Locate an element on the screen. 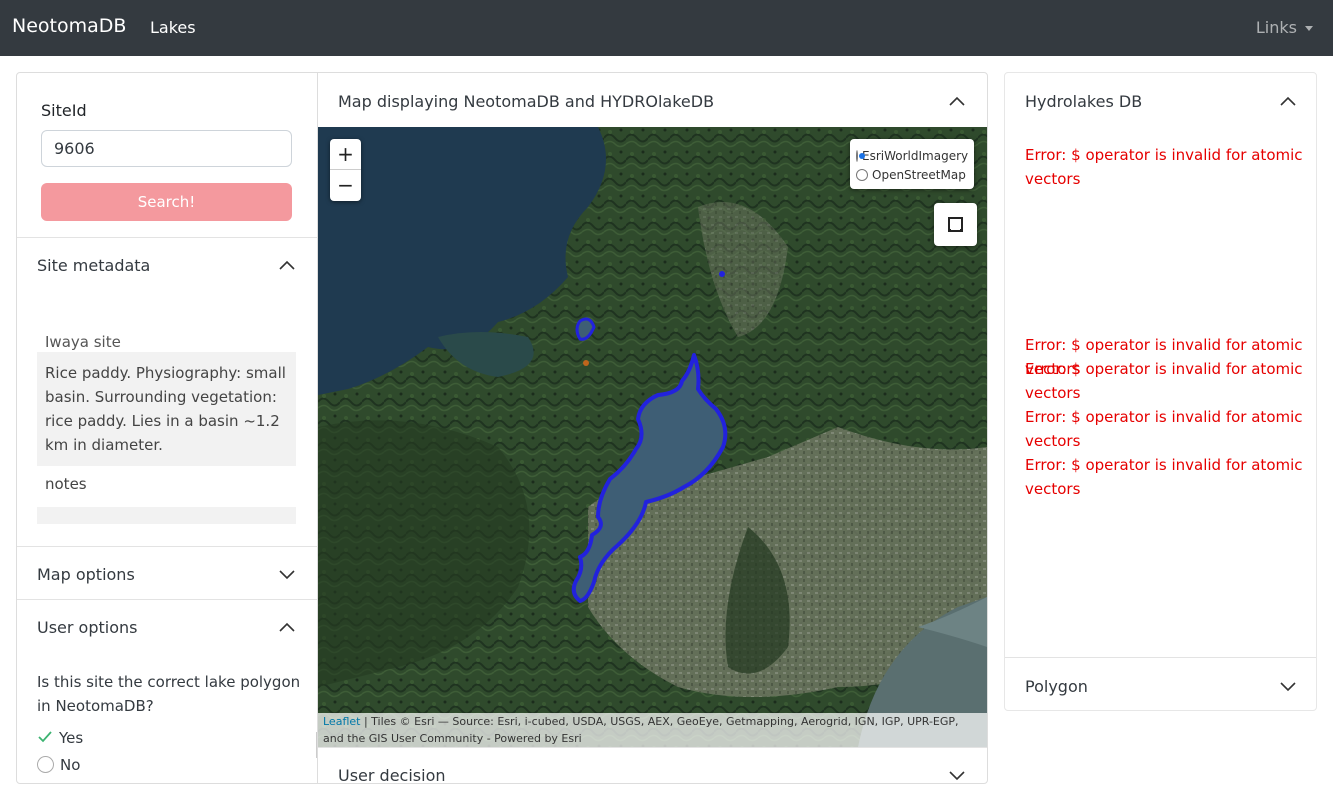 The height and width of the screenshot is (800, 1333). search-button: Search! is located at coordinates (166, 202).